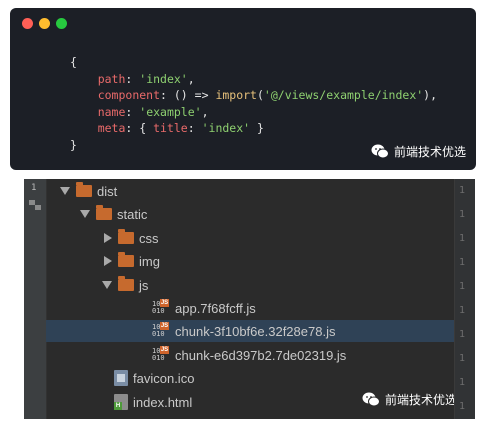 This screenshot has width=485, height=425. What do you see at coordinates (35, 299) in the screenshot?
I see `tool-window-strip: 1` at bounding box center [35, 299].